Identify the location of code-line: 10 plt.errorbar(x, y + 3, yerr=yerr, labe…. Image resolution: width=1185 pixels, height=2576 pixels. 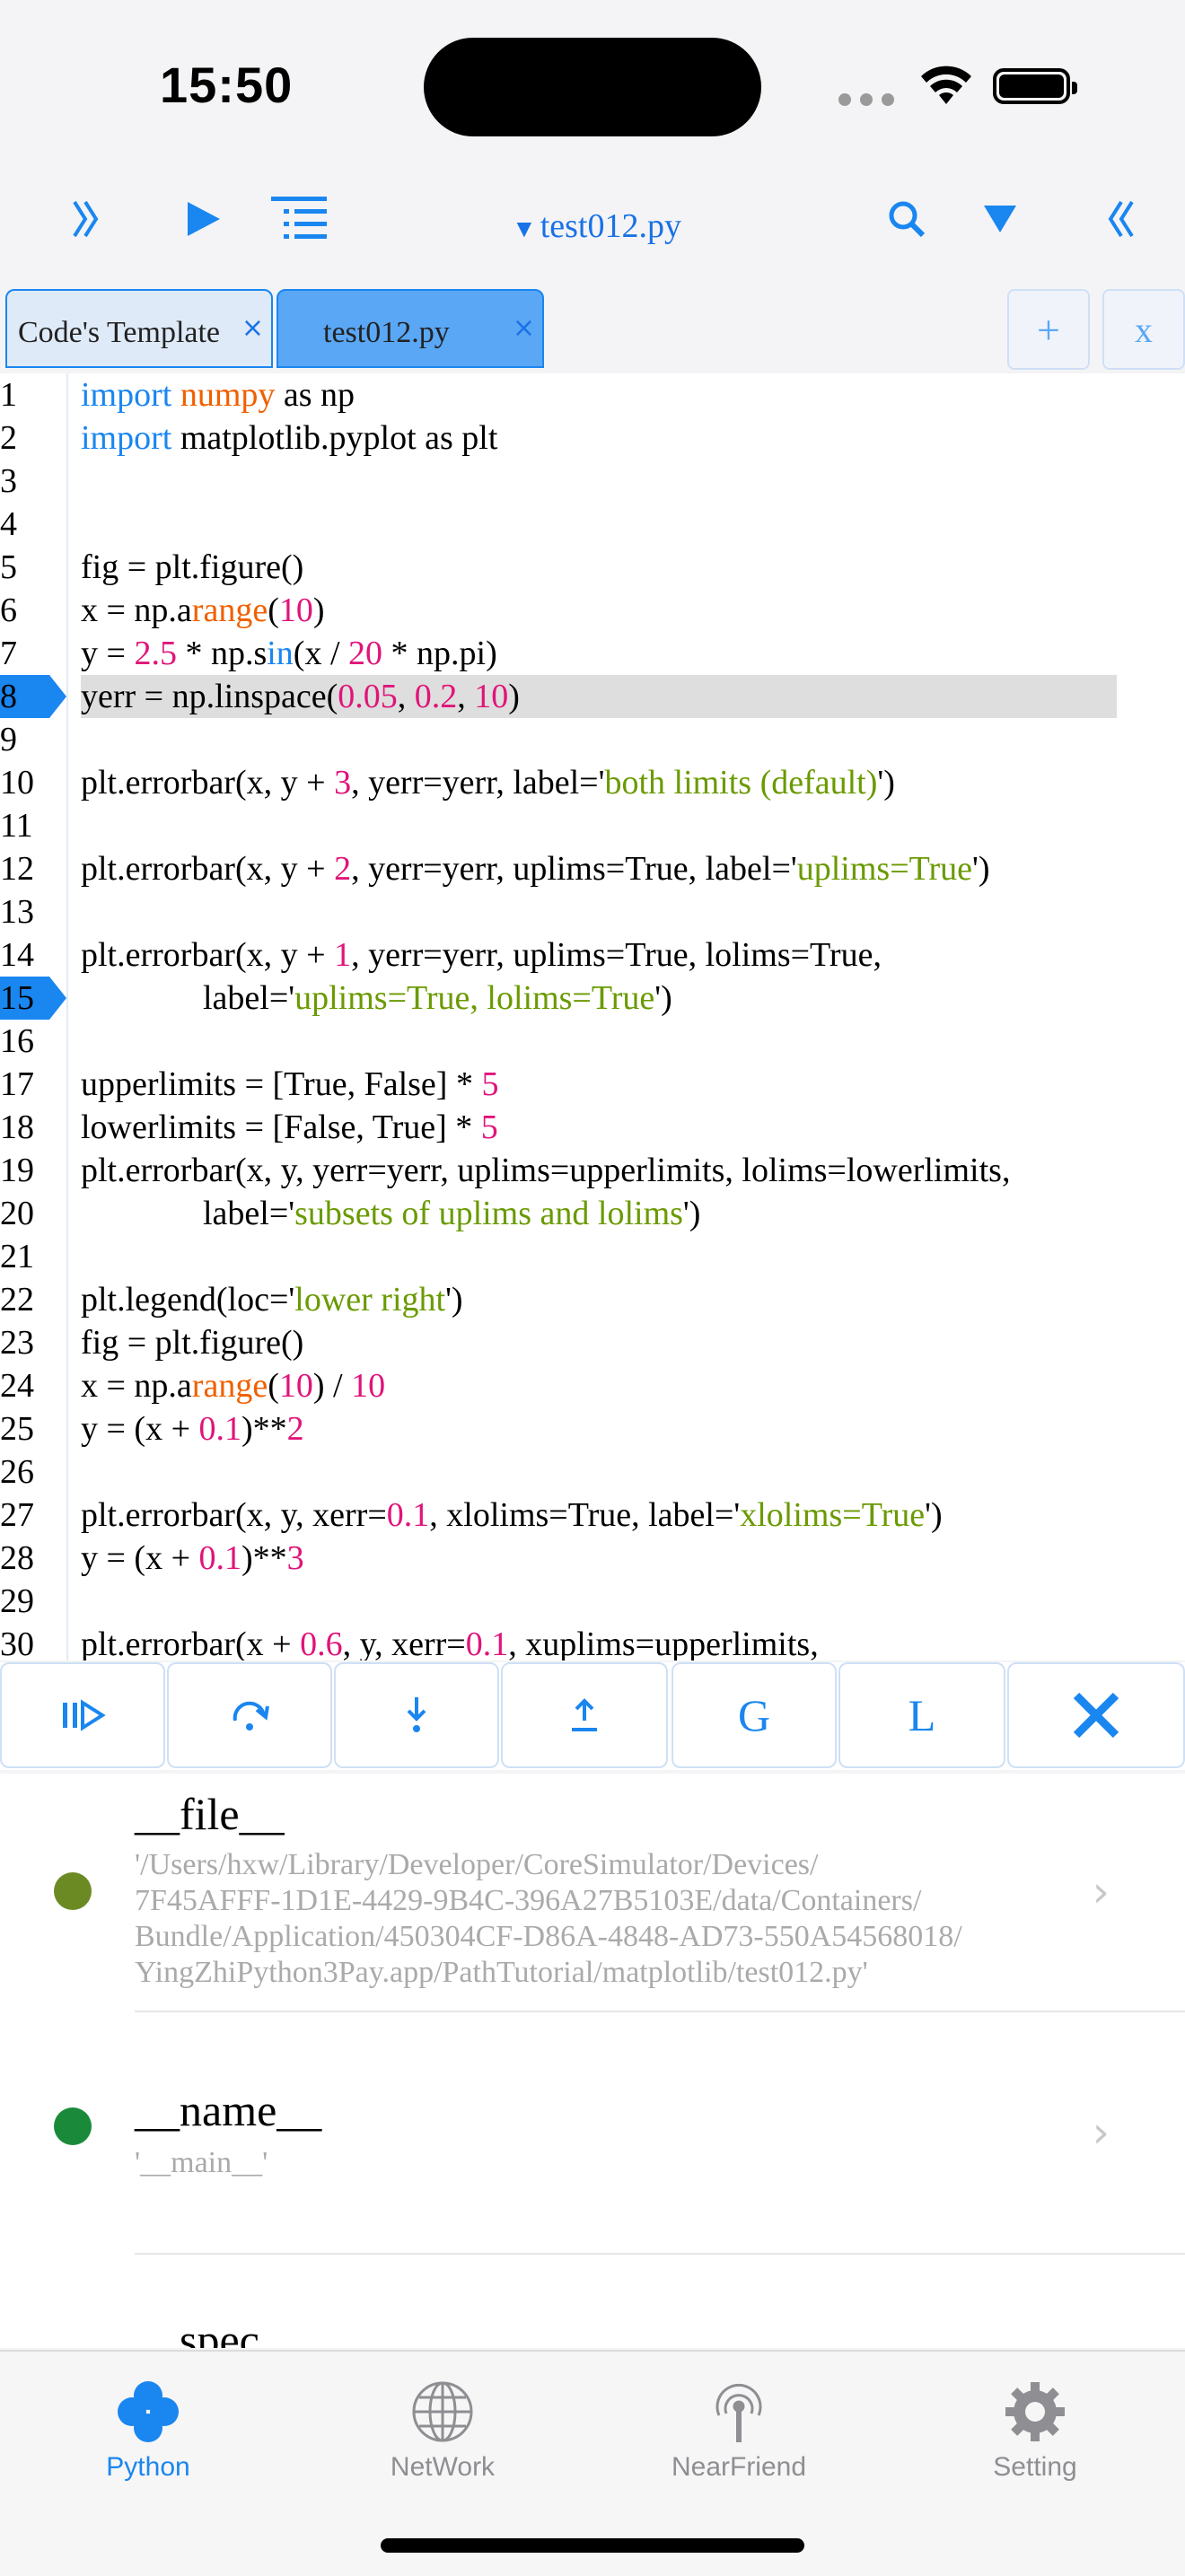
(592, 782).